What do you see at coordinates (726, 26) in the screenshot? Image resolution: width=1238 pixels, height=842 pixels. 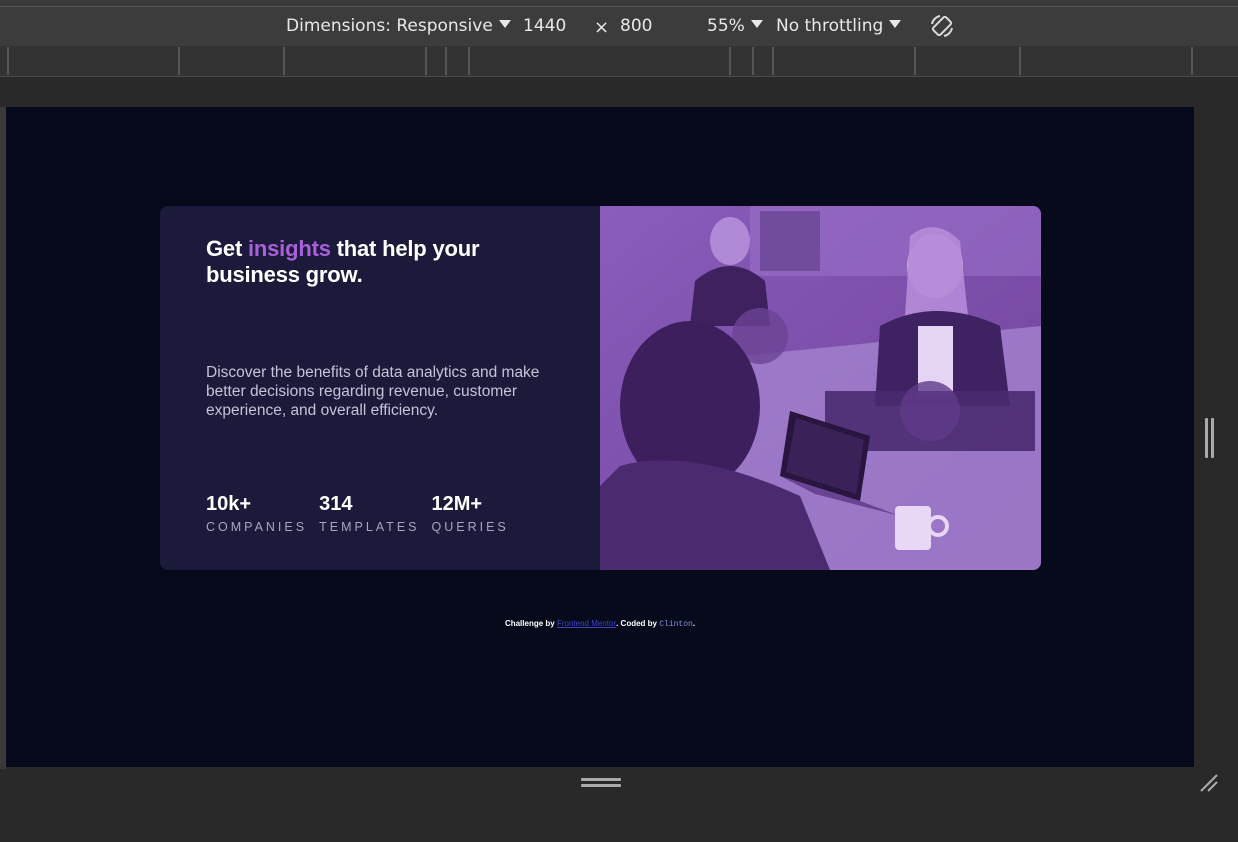 I see `zoom-label: 55%` at bounding box center [726, 26].